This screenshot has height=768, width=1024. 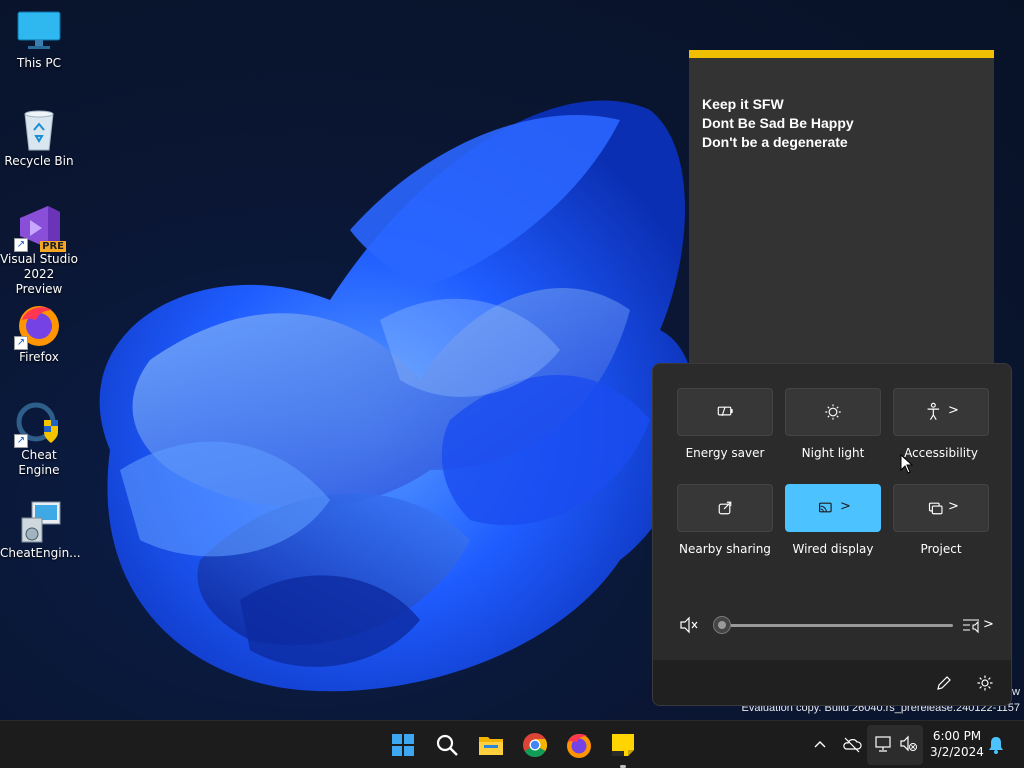 I want to click on clock: 6:00 PM 3/2/2024, so click(x=957, y=744).